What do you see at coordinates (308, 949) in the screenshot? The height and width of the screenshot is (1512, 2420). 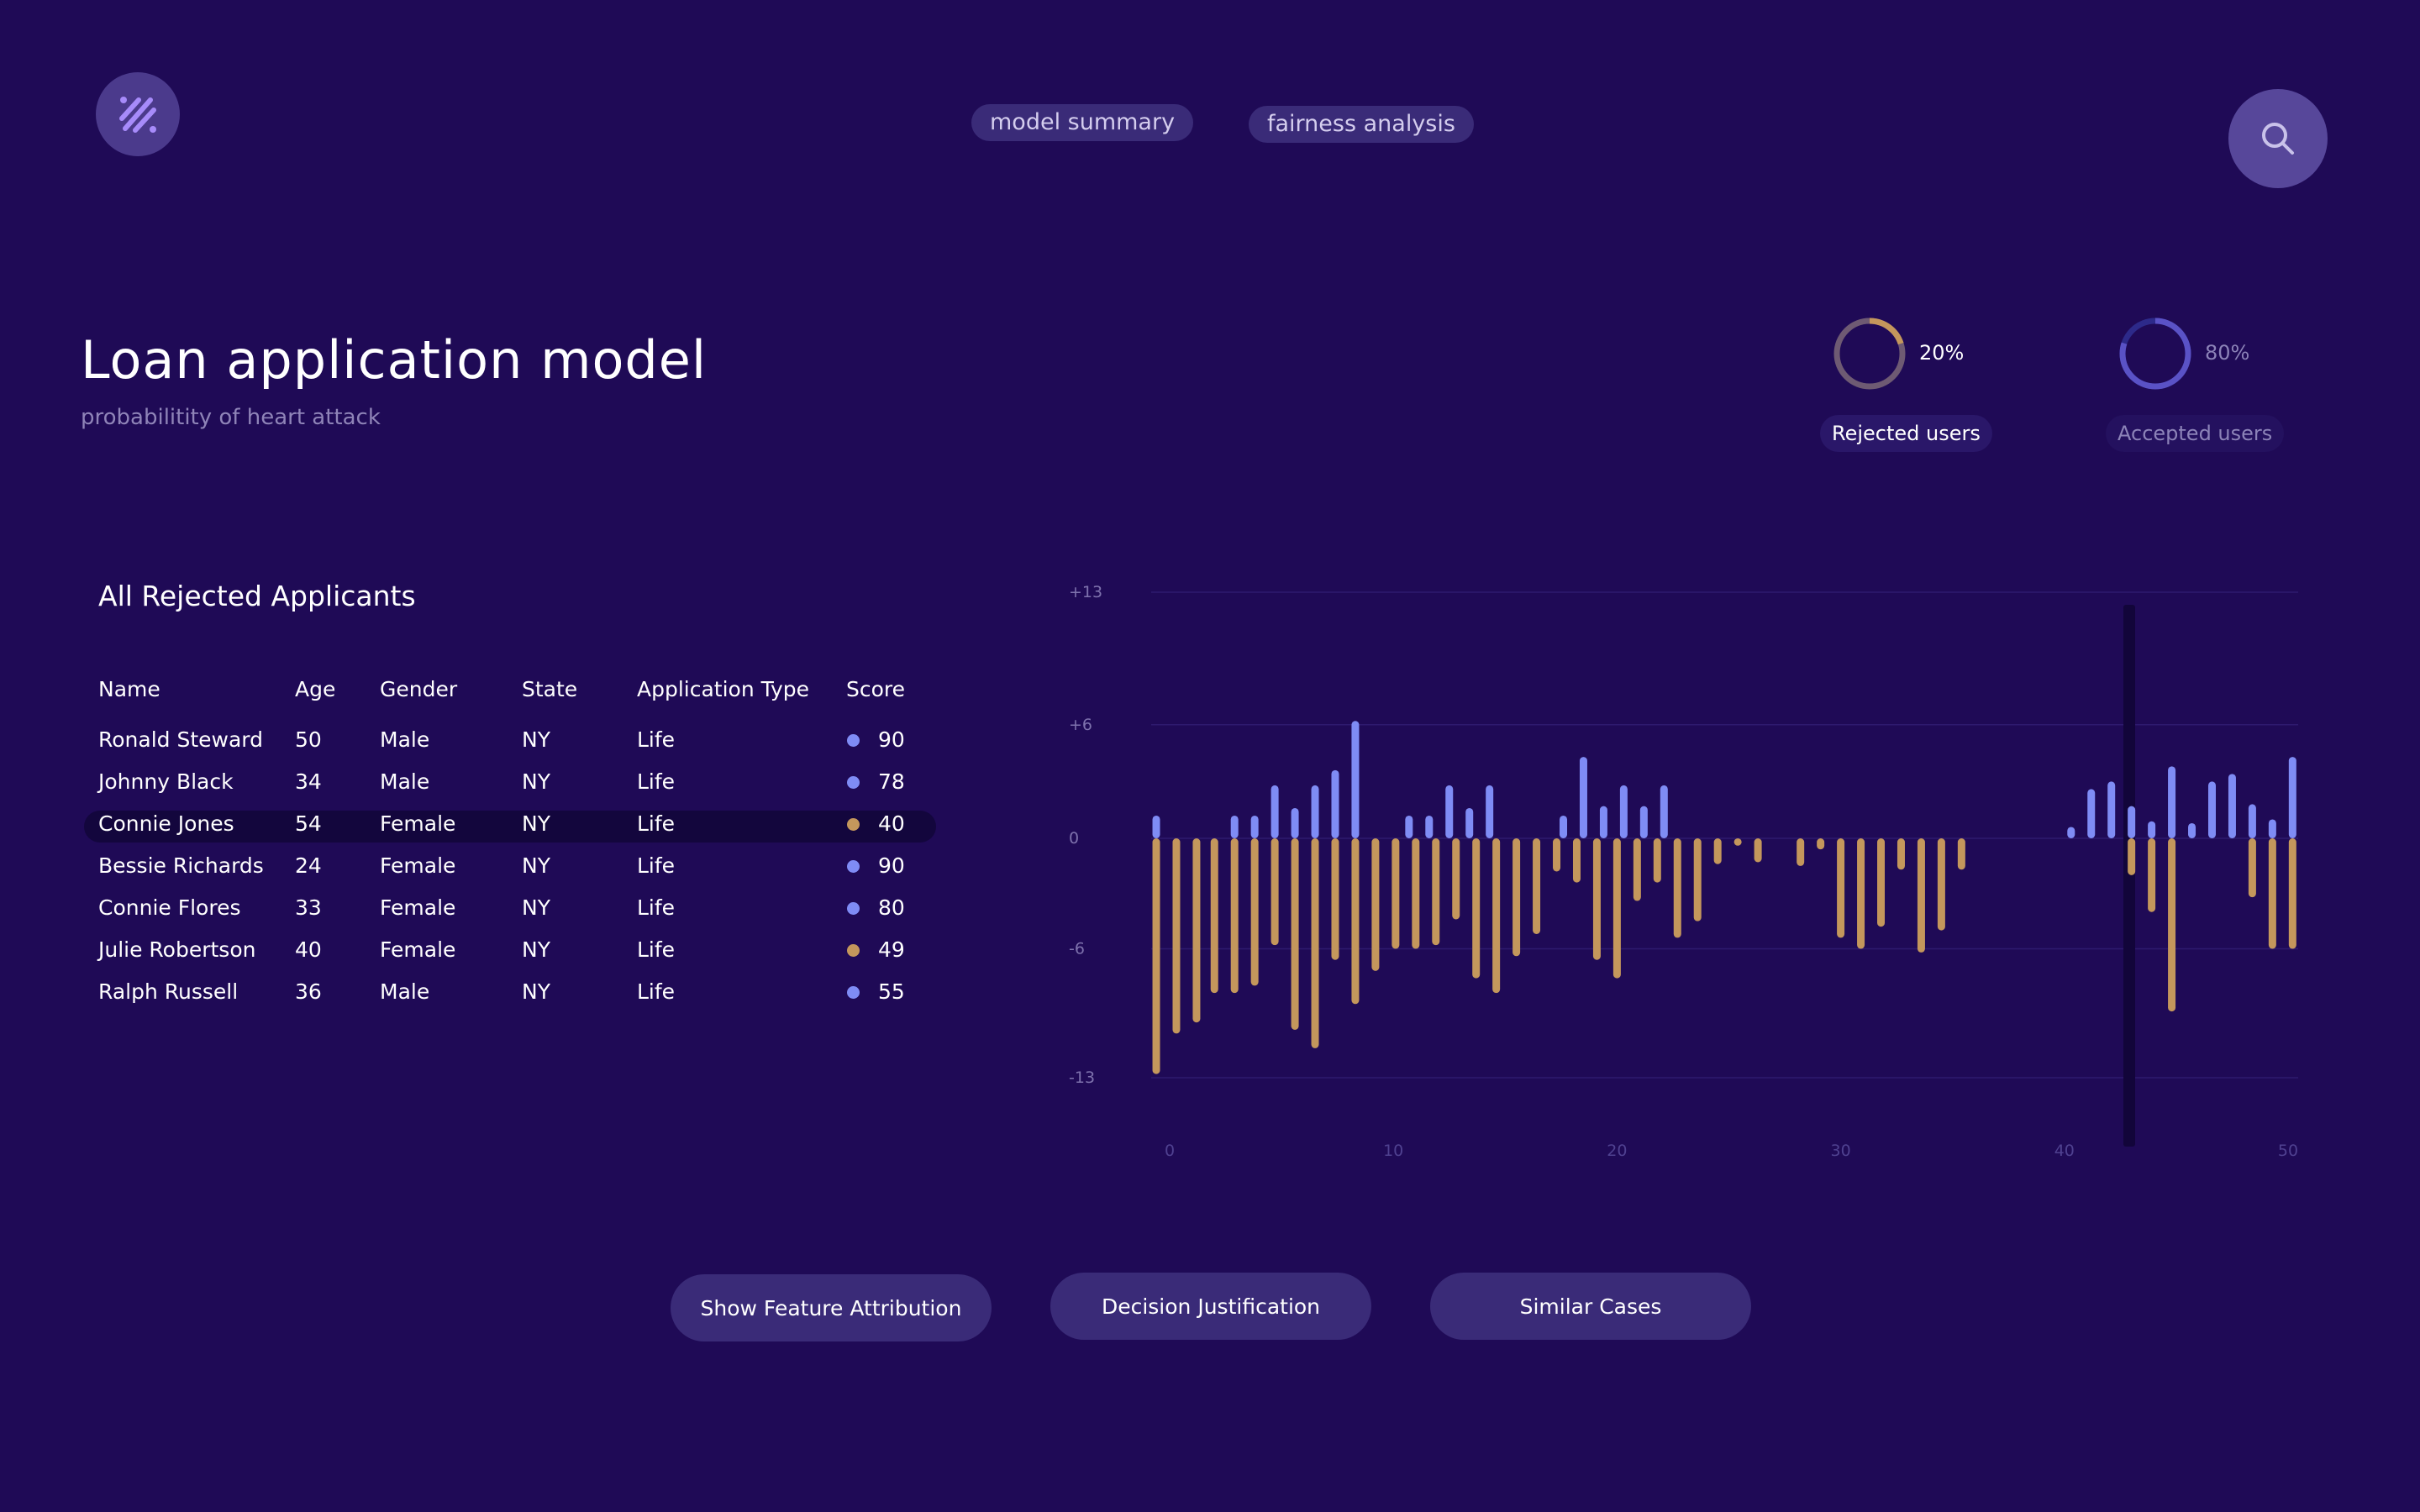 I see `table-cell-age: 40` at bounding box center [308, 949].